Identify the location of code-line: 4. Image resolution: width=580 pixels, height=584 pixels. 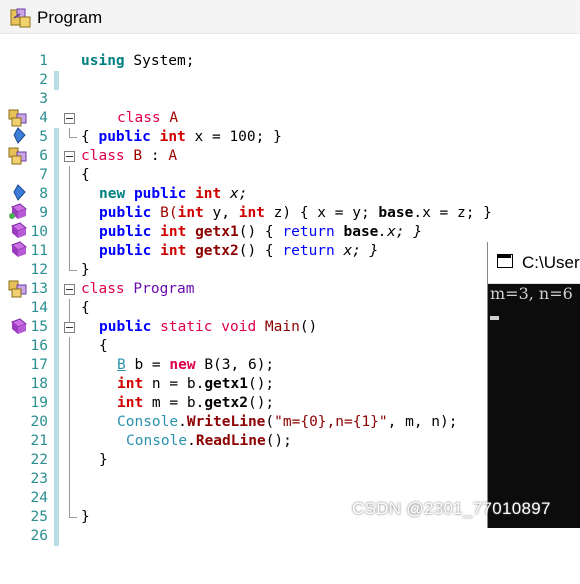
(290, 118).